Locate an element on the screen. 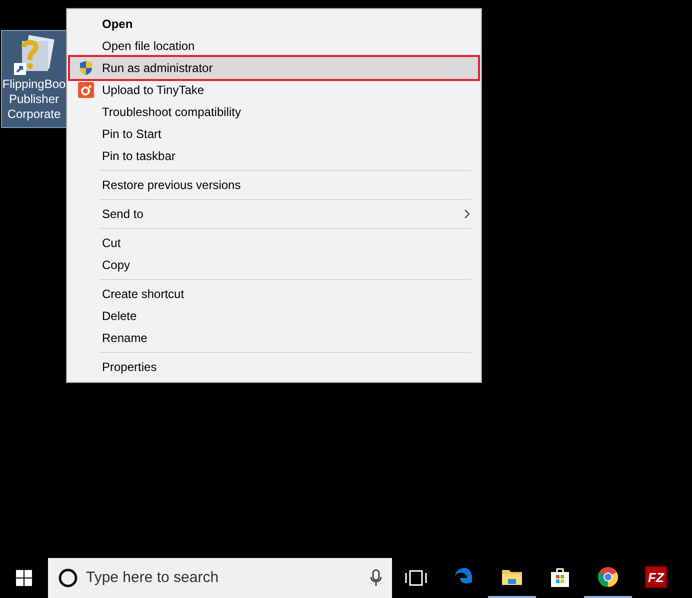 The height and width of the screenshot is (598, 692). menu-item-label: Pin to taskbar is located at coordinates (139, 156).